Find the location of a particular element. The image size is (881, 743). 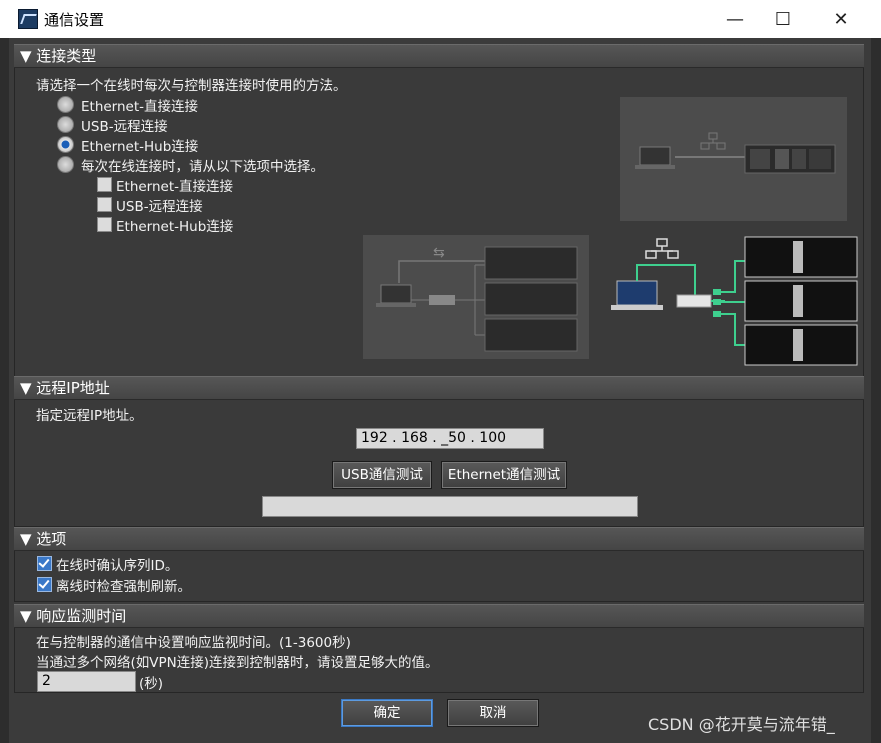

ethernet-test-button: Ethernet通信测试 is located at coordinates (504, 475).